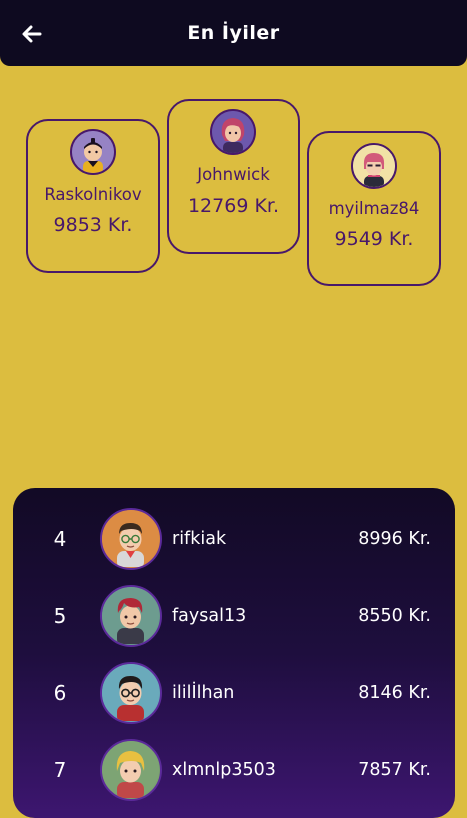 The width and height of the screenshot is (467, 818). What do you see at coordinates (233, 206) in the screenshot?
I see `podium-score: 12769 Kr.` at bounding box center [233, 206].